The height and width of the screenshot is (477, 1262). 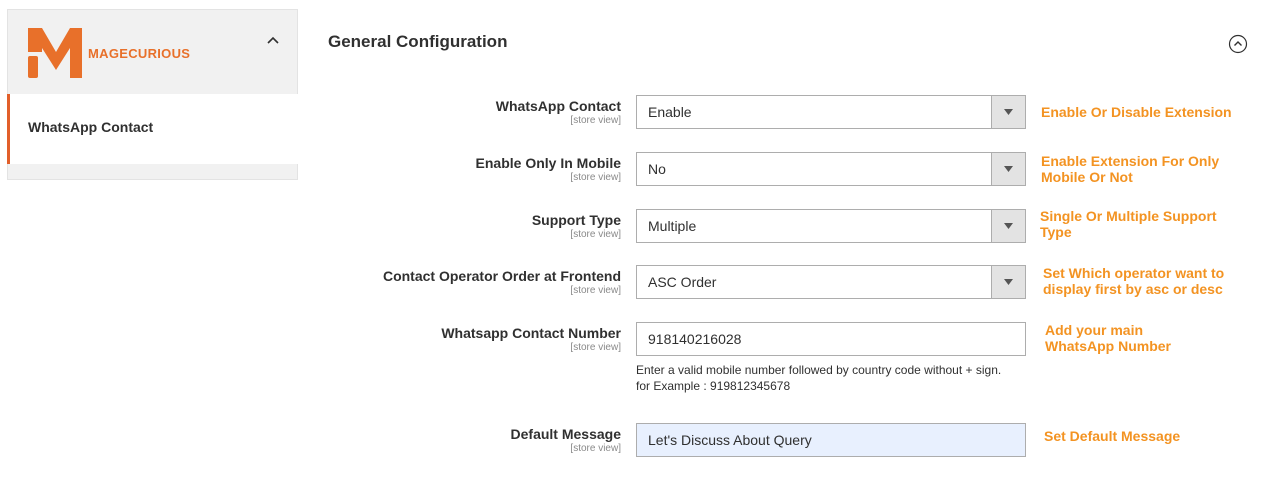 What do you see at coordinates (1130, 169) in the screenshot?
I see `field-hint: Enable Extension For Only Mobile Or Not` at bounding box center [1130, 169].